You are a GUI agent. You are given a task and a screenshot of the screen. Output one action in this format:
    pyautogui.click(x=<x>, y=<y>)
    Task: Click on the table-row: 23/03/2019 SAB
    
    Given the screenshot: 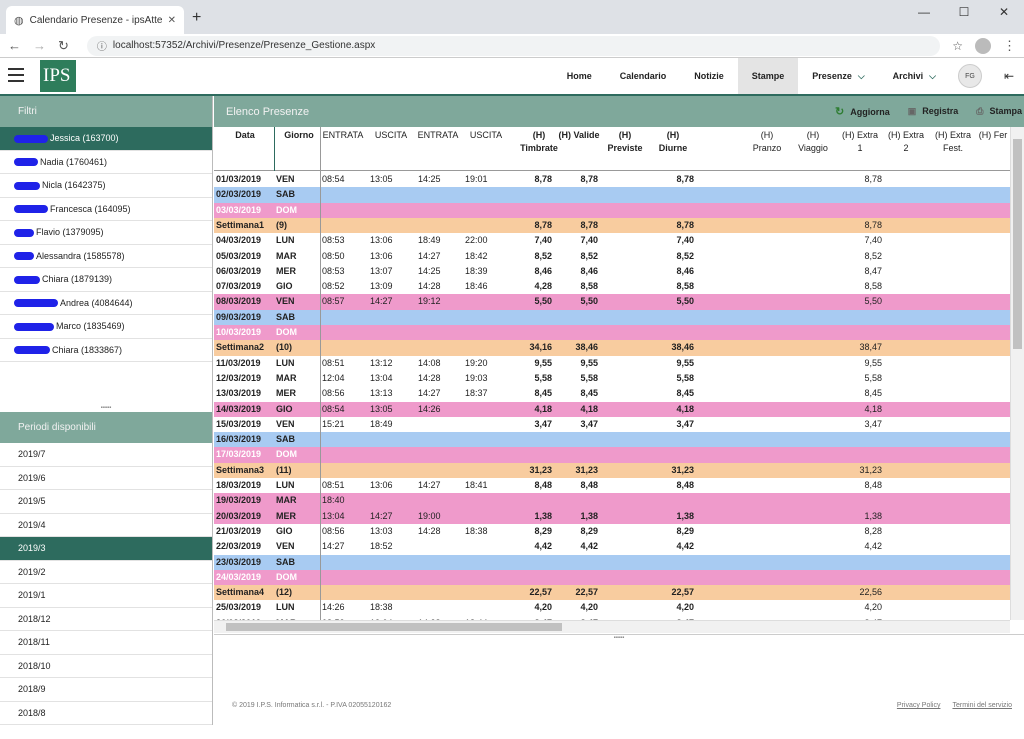 What is the action you would take?
    pyautogui.click(x=612, y=562)
    